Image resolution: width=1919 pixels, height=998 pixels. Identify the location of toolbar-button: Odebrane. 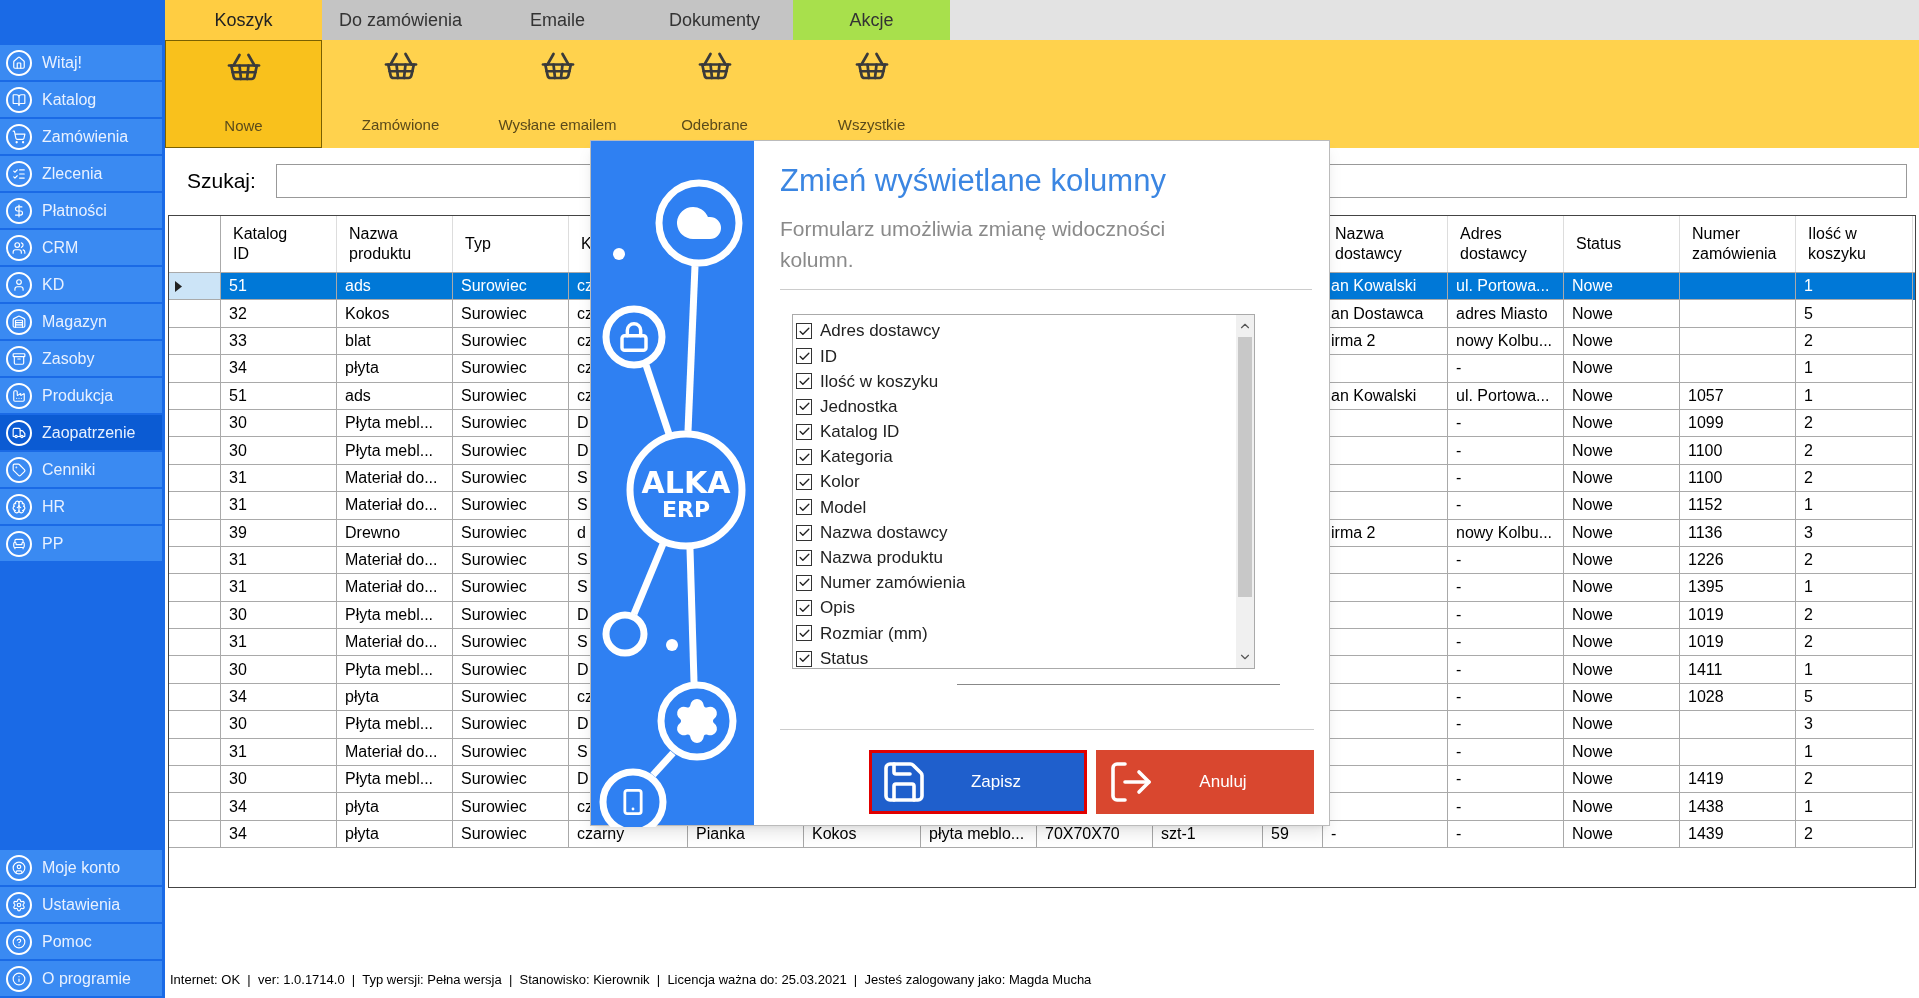
(714, 94).